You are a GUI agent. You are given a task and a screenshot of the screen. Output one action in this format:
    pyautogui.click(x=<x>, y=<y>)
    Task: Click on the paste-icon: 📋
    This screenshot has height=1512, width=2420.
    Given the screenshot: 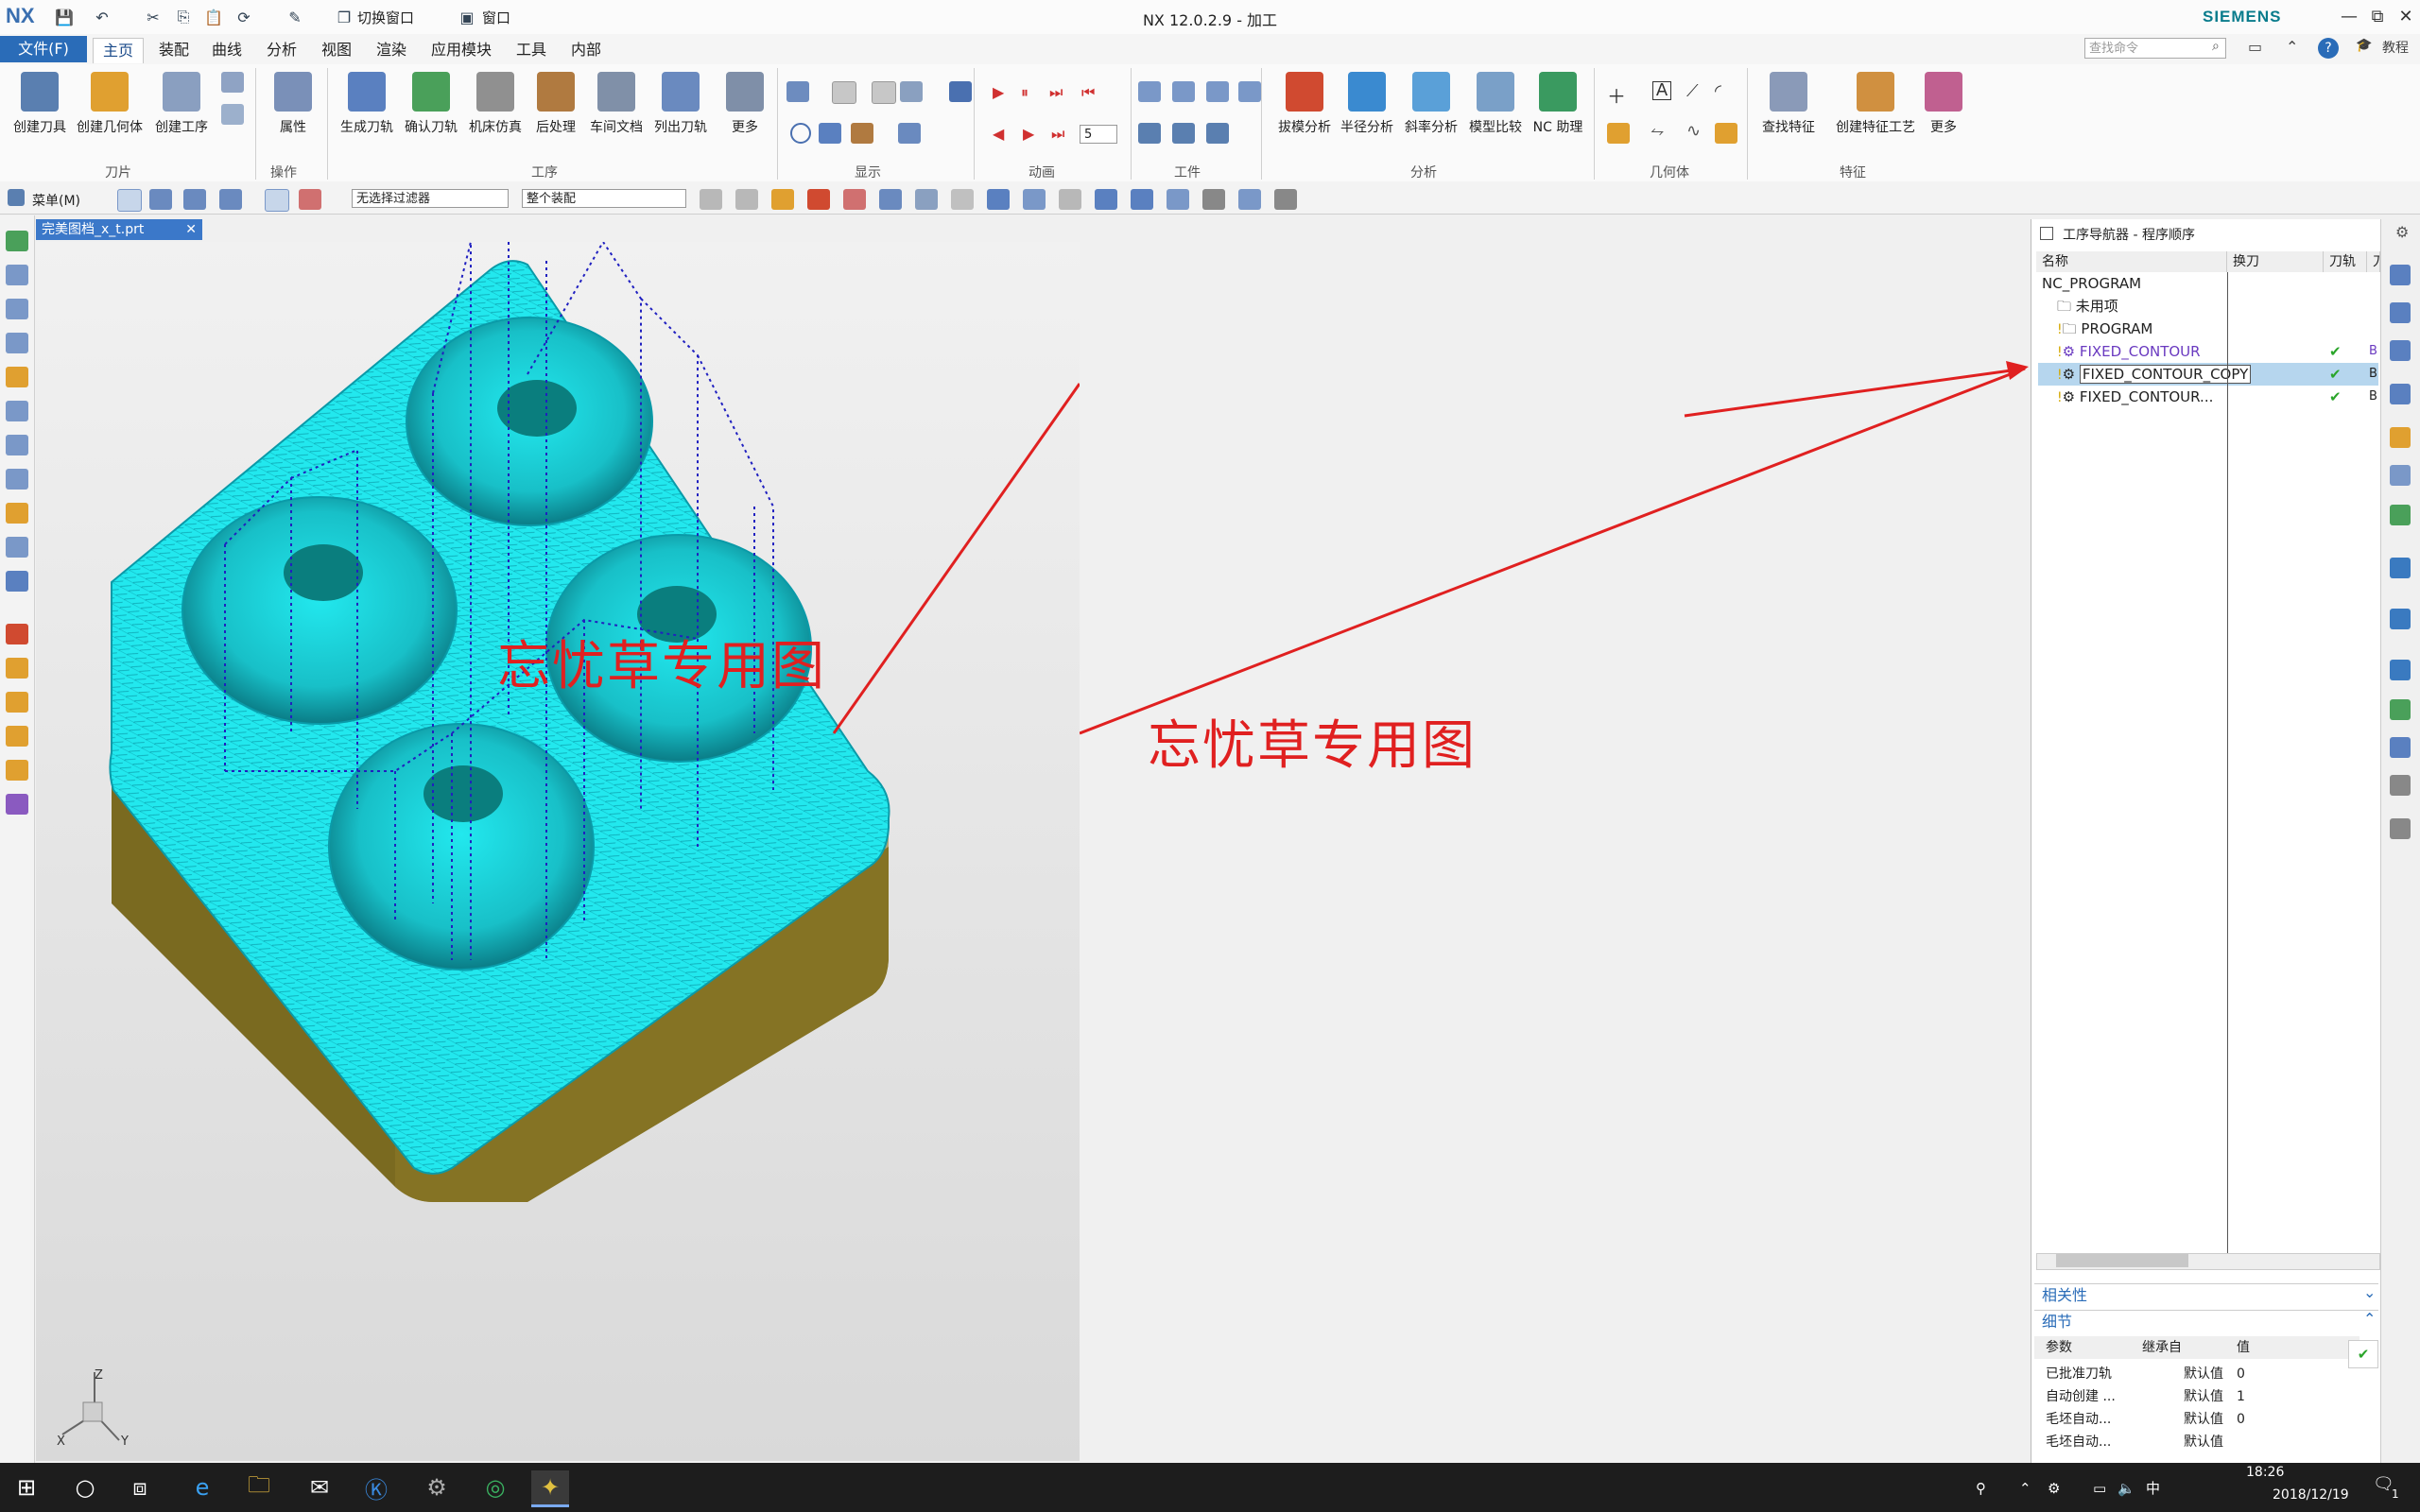 What is the action you would take?
    pyautogui.click(x=213, y=17)
    